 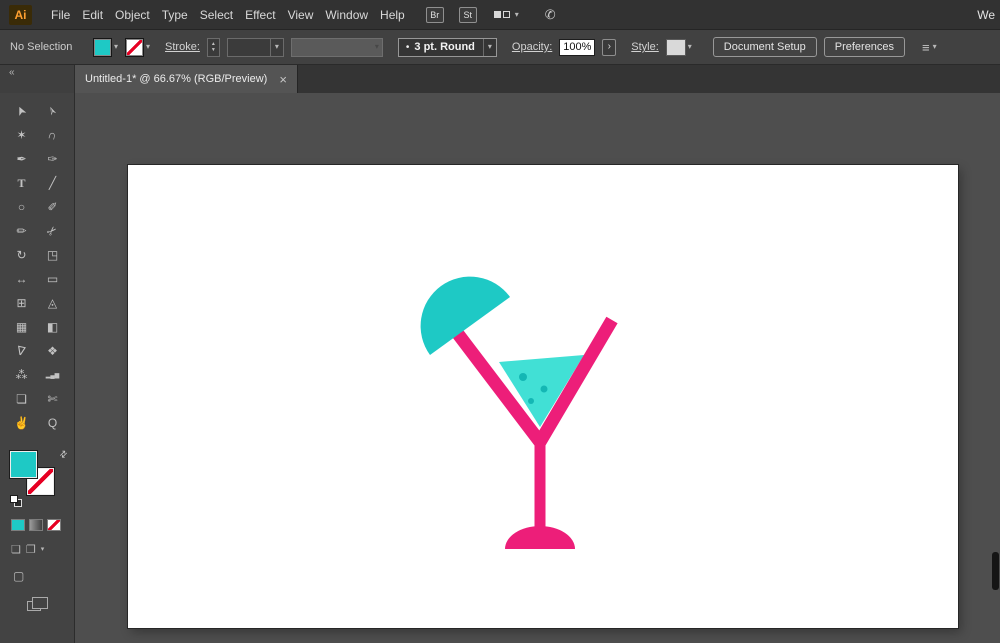 I want to click on gradient-mode-button, so click(x=36, y=525).